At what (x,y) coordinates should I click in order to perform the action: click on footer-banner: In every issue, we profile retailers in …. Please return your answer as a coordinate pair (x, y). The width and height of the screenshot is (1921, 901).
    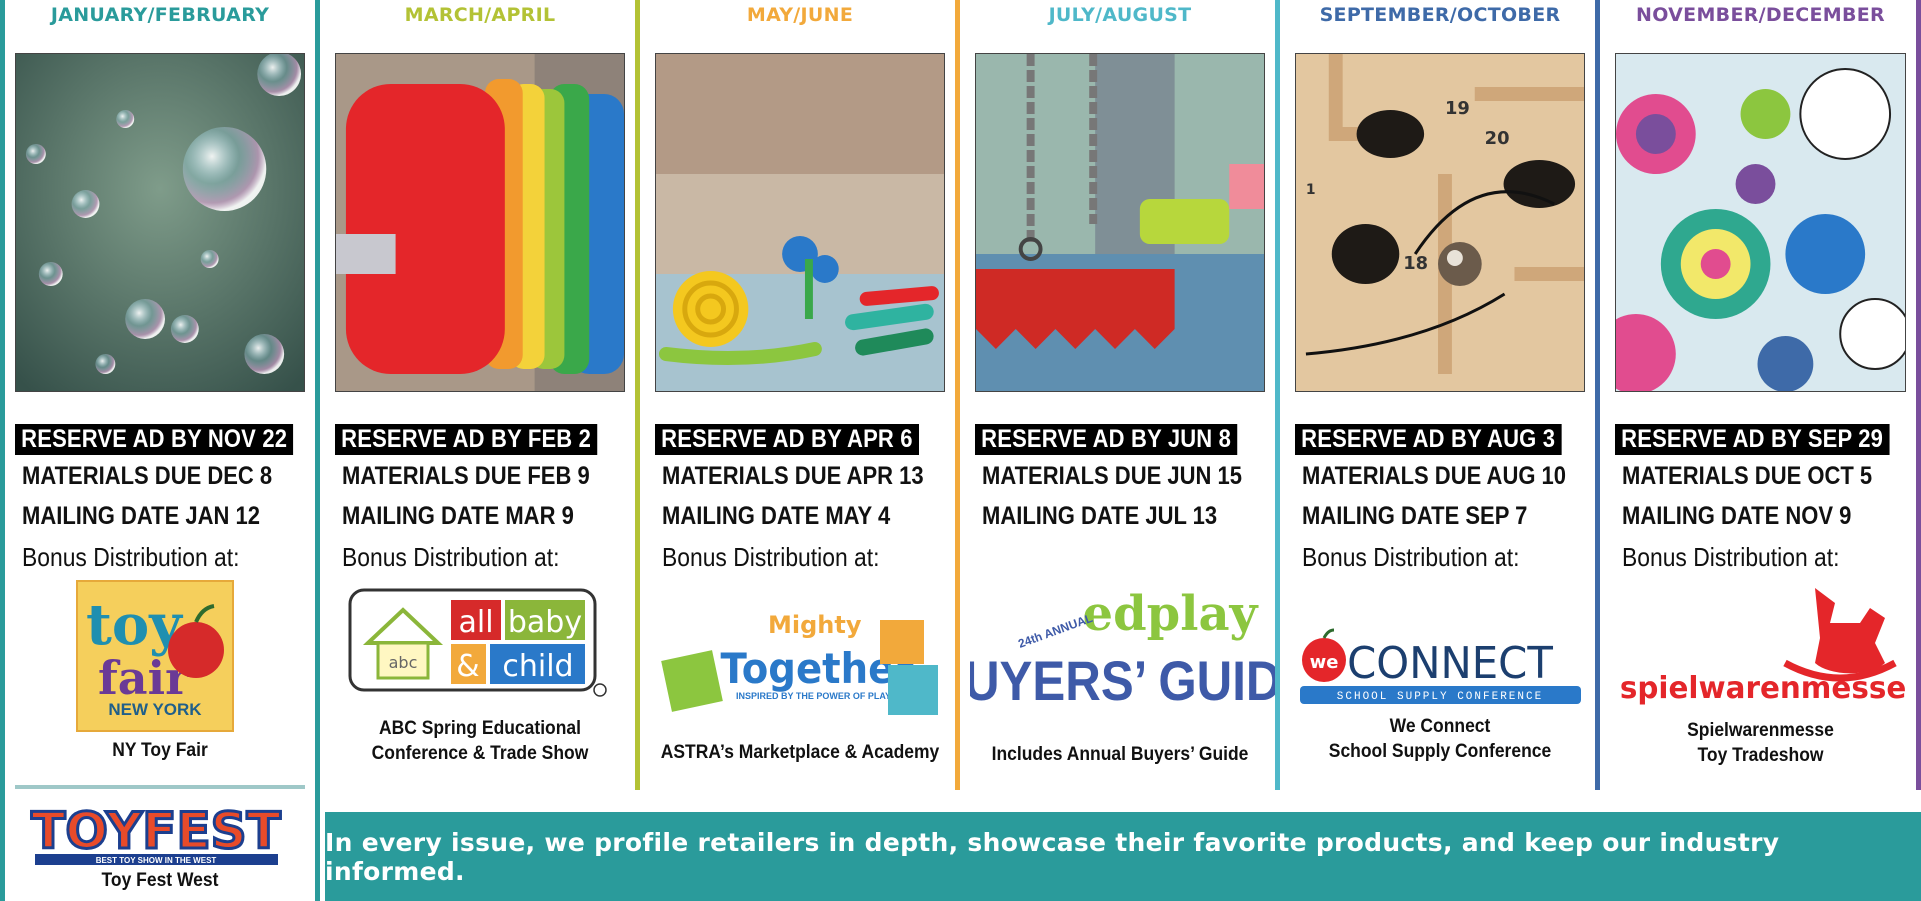
    Looking at the image, I should click on (1123, 856).